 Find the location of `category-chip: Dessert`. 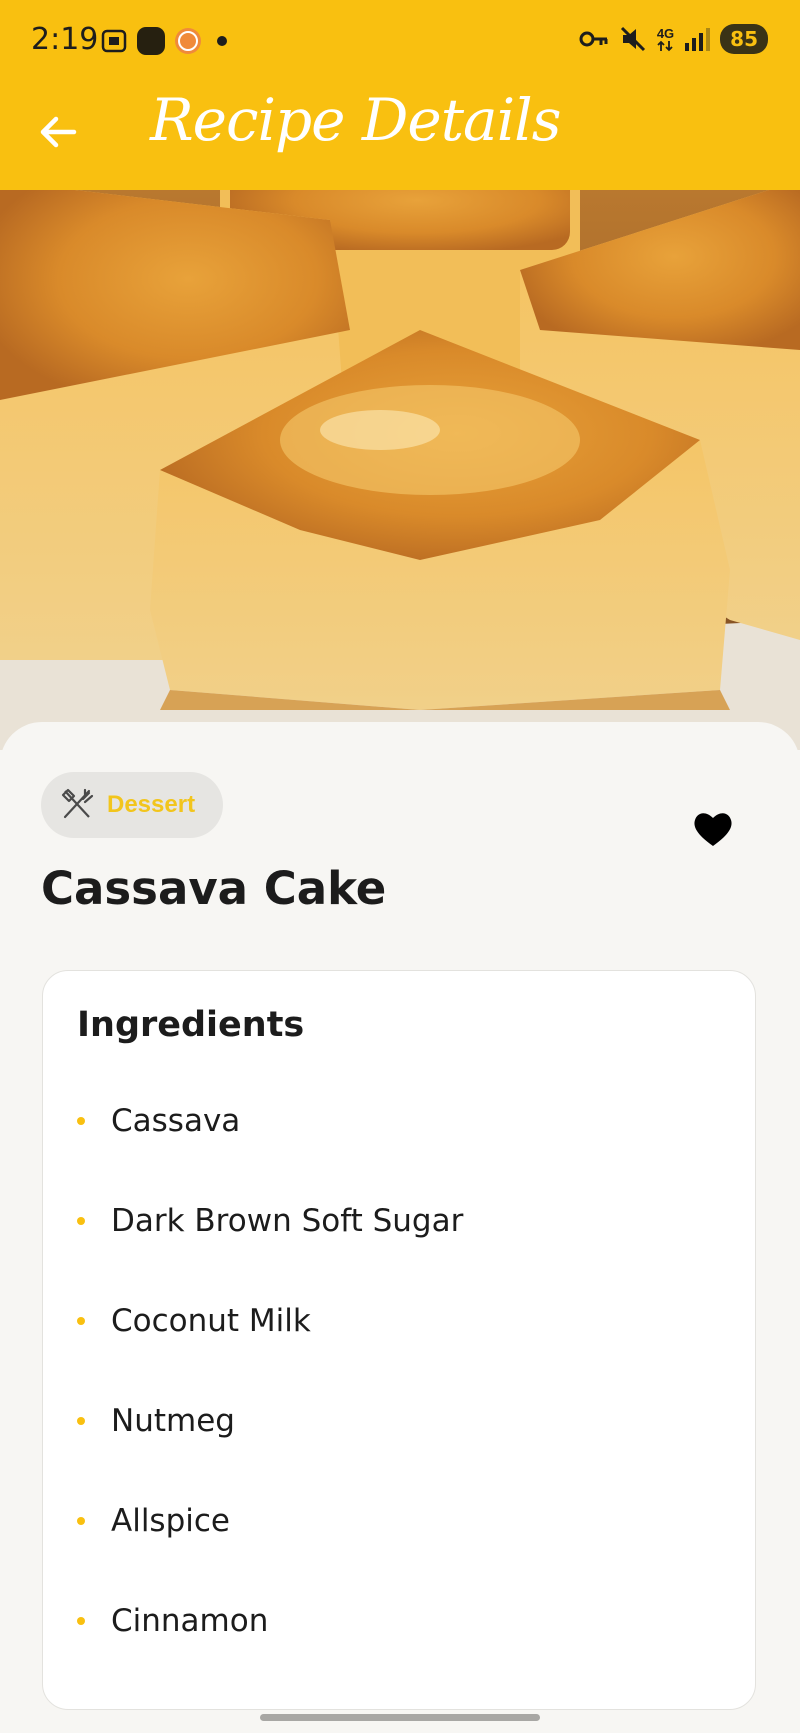

category-chip: Dessert is located at coordinates (132, 805).